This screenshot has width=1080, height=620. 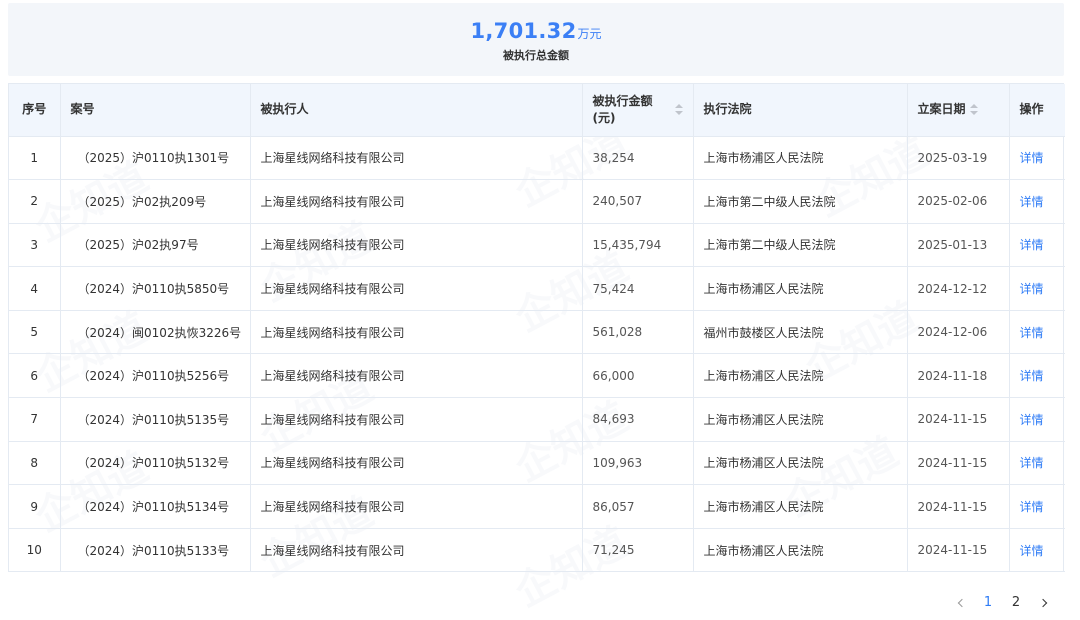 What do you see at coordinates (638, 158) in the screenshot?
I see `cell-amount: 38,254` at bounding box center [638, 158].